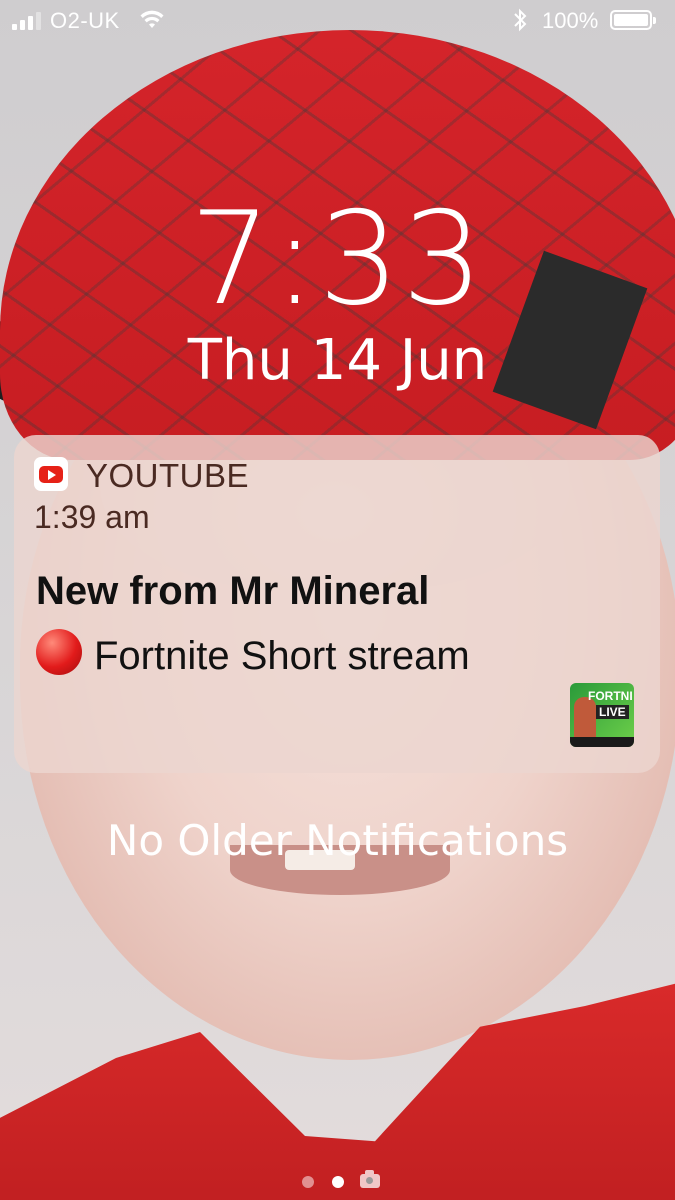  Describe the element at coordinates (51, 474) in the screenshot. I see `youtube-icon` at that location.